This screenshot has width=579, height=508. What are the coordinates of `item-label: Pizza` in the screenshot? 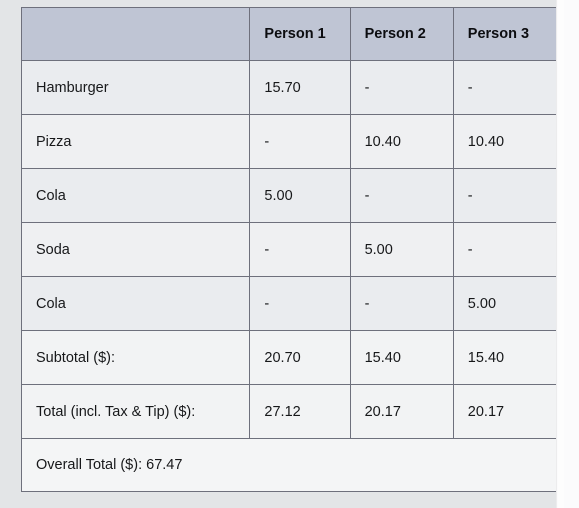 It's located at (135, 141).